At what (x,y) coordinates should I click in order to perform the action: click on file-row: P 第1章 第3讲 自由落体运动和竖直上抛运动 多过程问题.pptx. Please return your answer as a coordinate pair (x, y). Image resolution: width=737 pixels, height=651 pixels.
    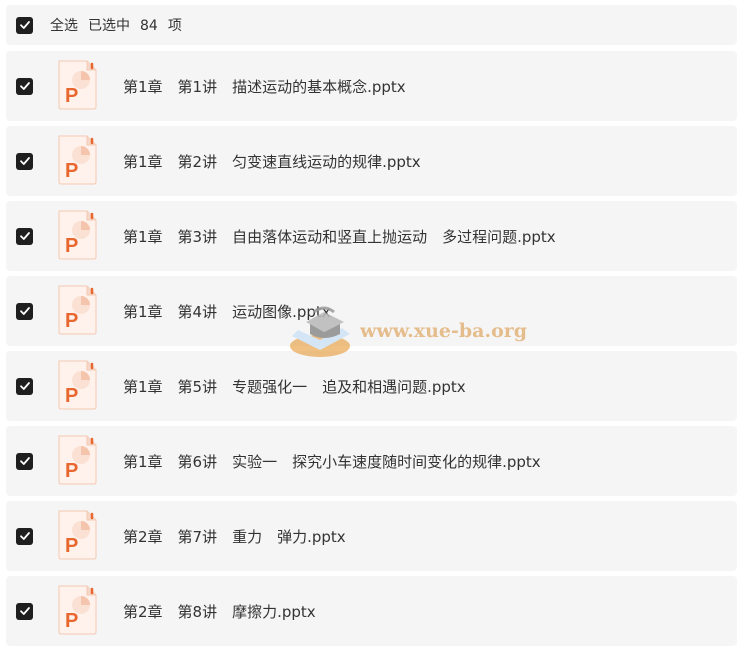
    Looking at the image, I should click on (371, 236).